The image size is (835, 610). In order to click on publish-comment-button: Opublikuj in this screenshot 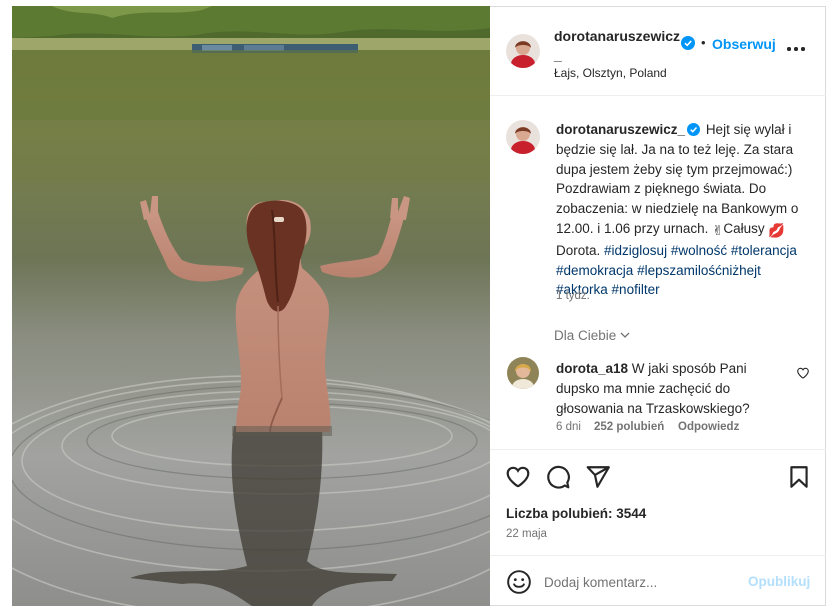, I will do `click(779, 581)`.